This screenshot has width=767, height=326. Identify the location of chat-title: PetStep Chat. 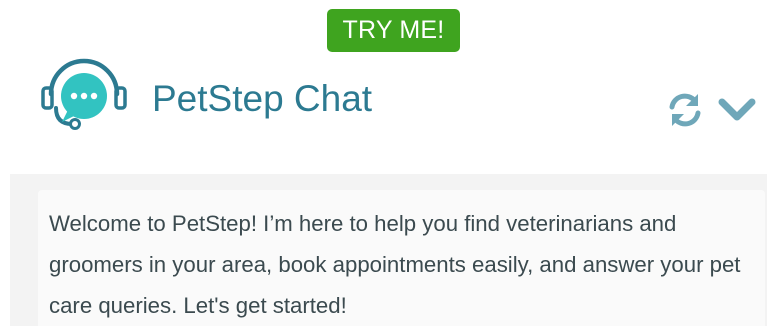
(262, 98).